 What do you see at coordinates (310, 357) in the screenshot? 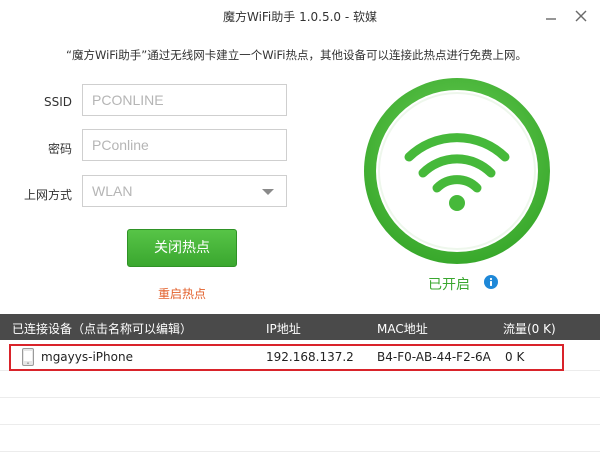
I see `device-ip: 192.168.137.2` at bounding box center [310, 357].